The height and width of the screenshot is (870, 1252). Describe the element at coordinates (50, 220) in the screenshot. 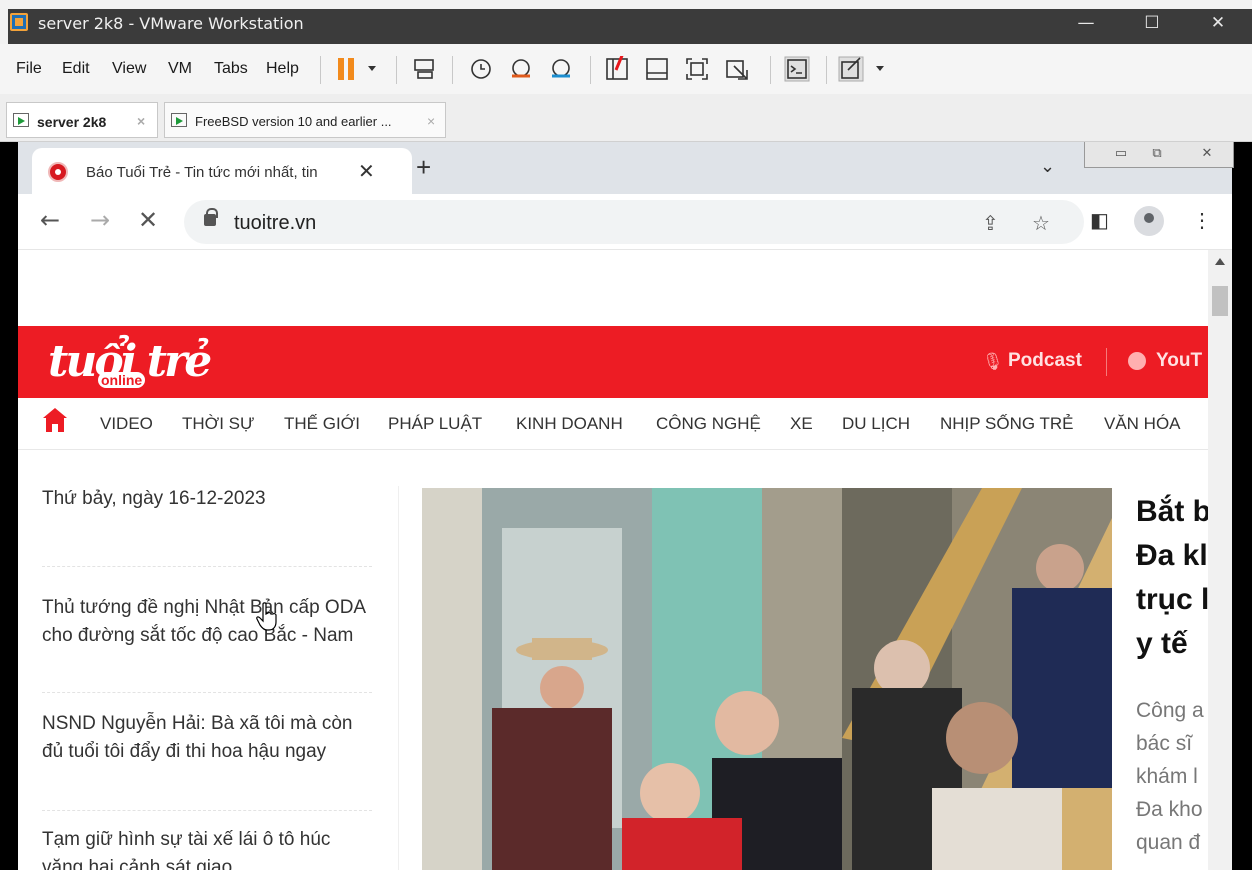

I see `back-button: ←` at that location.